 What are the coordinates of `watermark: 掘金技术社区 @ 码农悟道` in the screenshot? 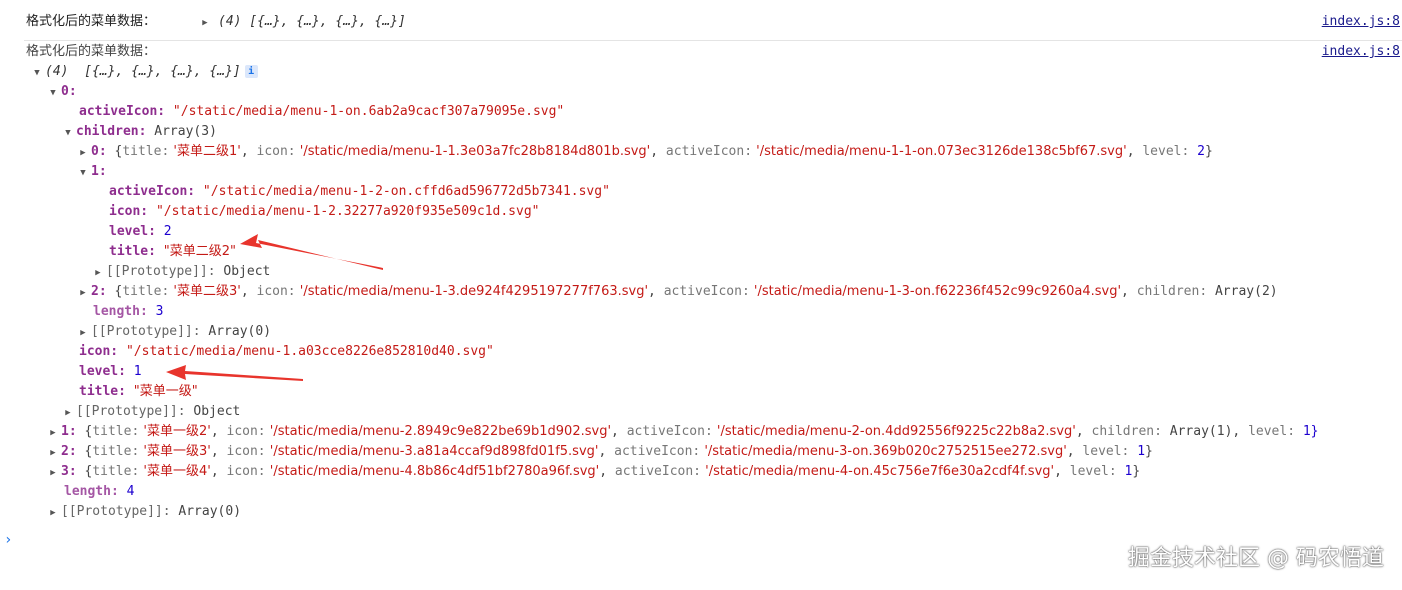 It's located at (1256, 558).